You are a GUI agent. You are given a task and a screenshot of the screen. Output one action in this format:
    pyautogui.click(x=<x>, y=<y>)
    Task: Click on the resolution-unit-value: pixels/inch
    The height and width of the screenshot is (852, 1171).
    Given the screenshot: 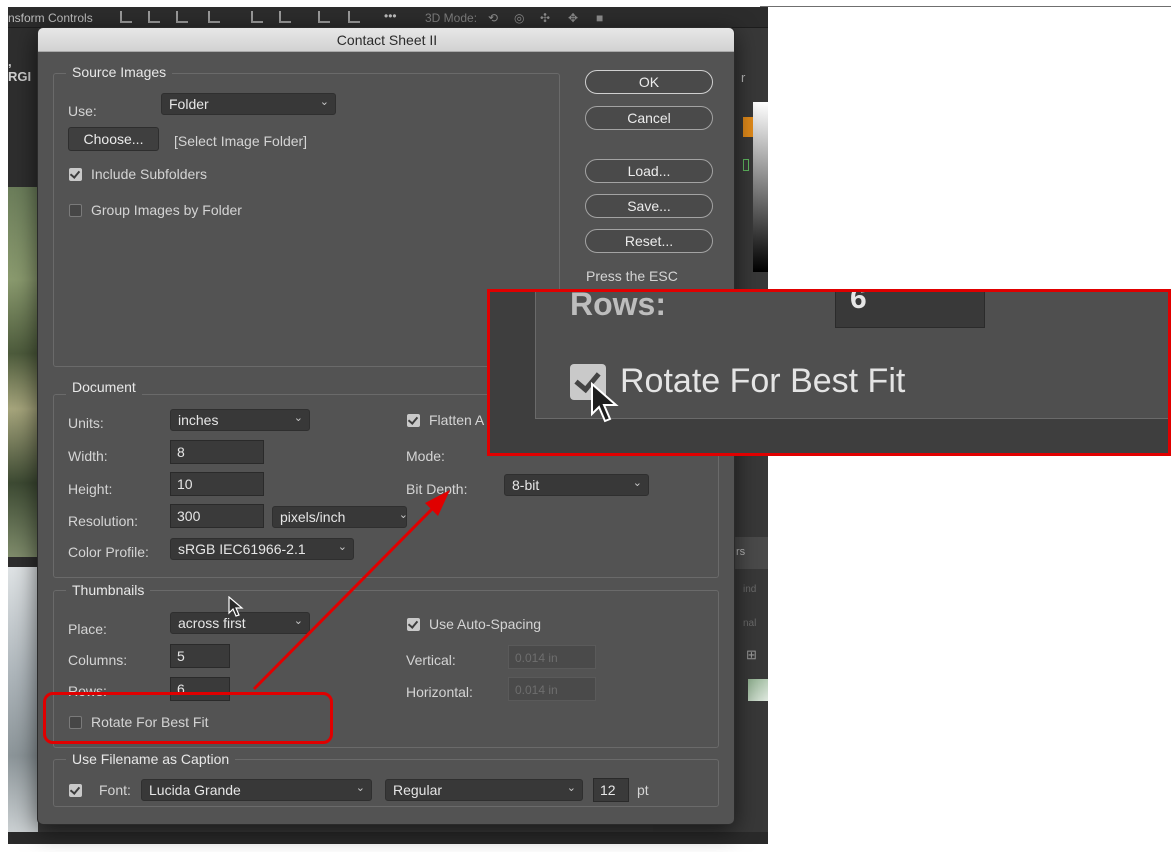 What is the action you would take?
    pyautogui.click(x=313, y=517)
    